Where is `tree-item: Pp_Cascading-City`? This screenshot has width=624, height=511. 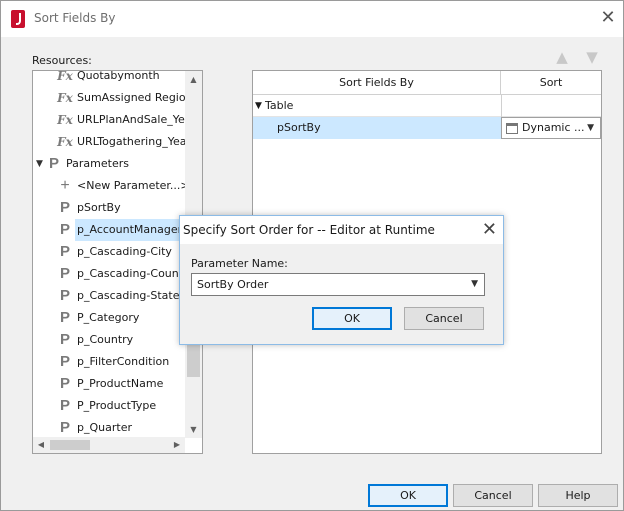
tree-item: Pp_Cascading-City is located at coordinates (109, 252).